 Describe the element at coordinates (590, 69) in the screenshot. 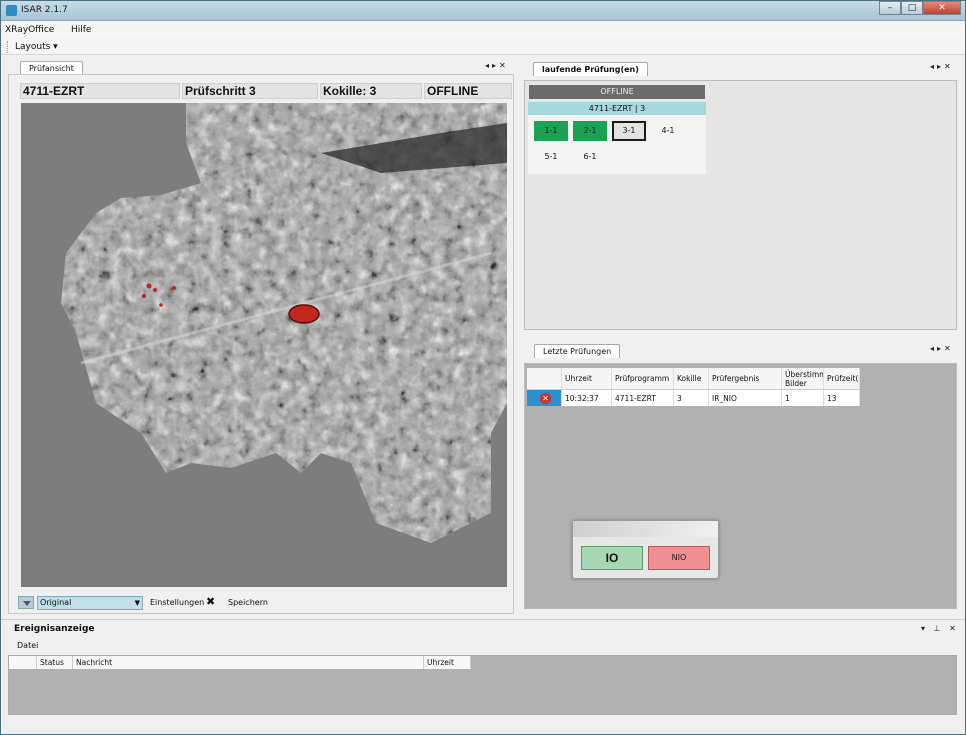

I see `tab-laufende-pruefungen: laufende Prüfung(en)` at that location.